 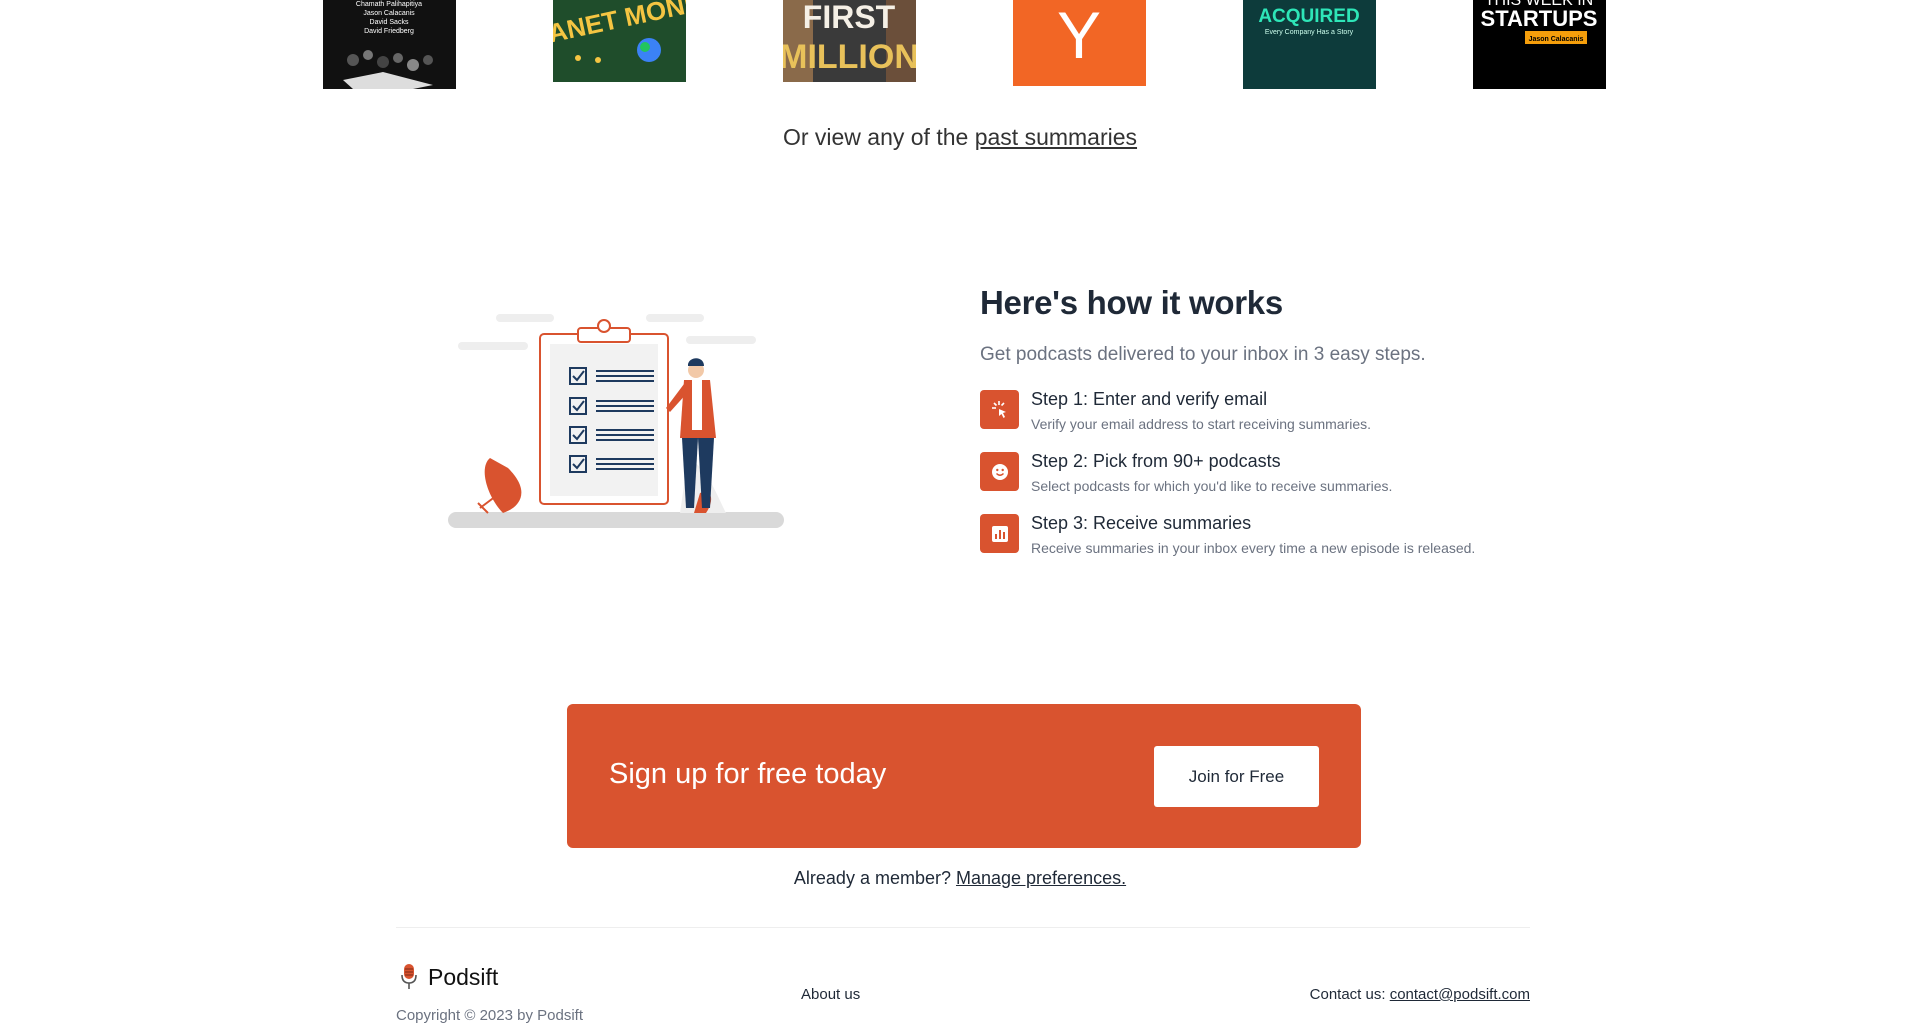 I want to click on my-first-million-cover-art: FIRST MILLION, so click(x=849, y=41).